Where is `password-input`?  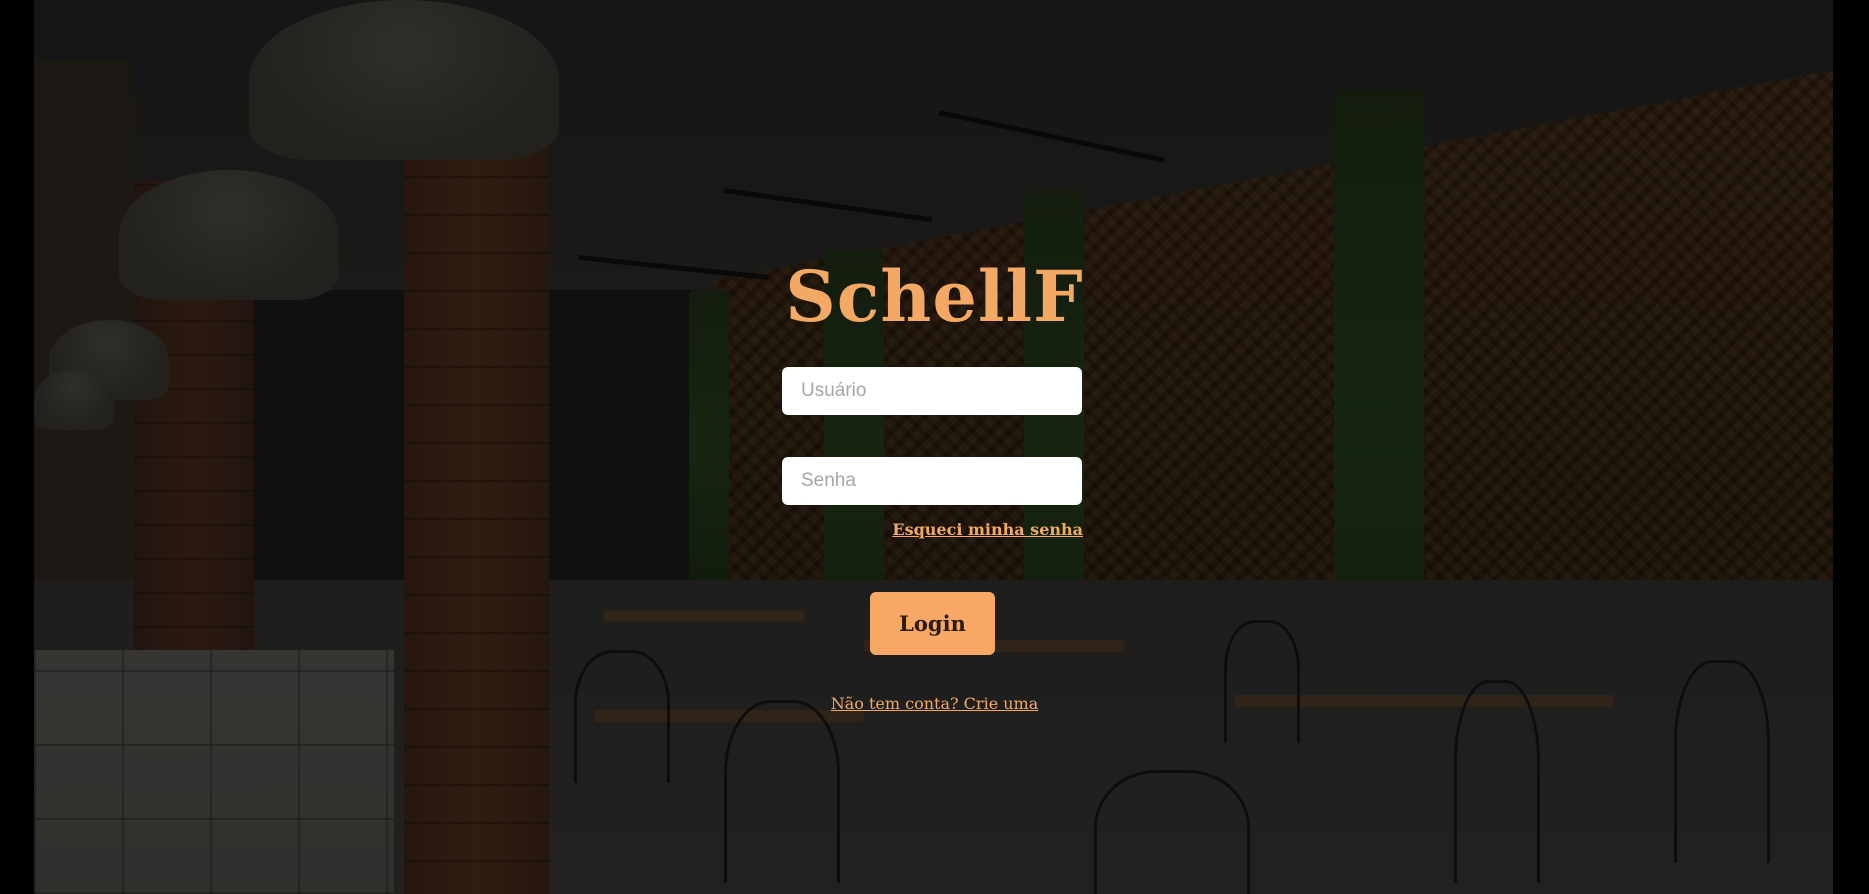
password-input is located at coordinates (932, 481).